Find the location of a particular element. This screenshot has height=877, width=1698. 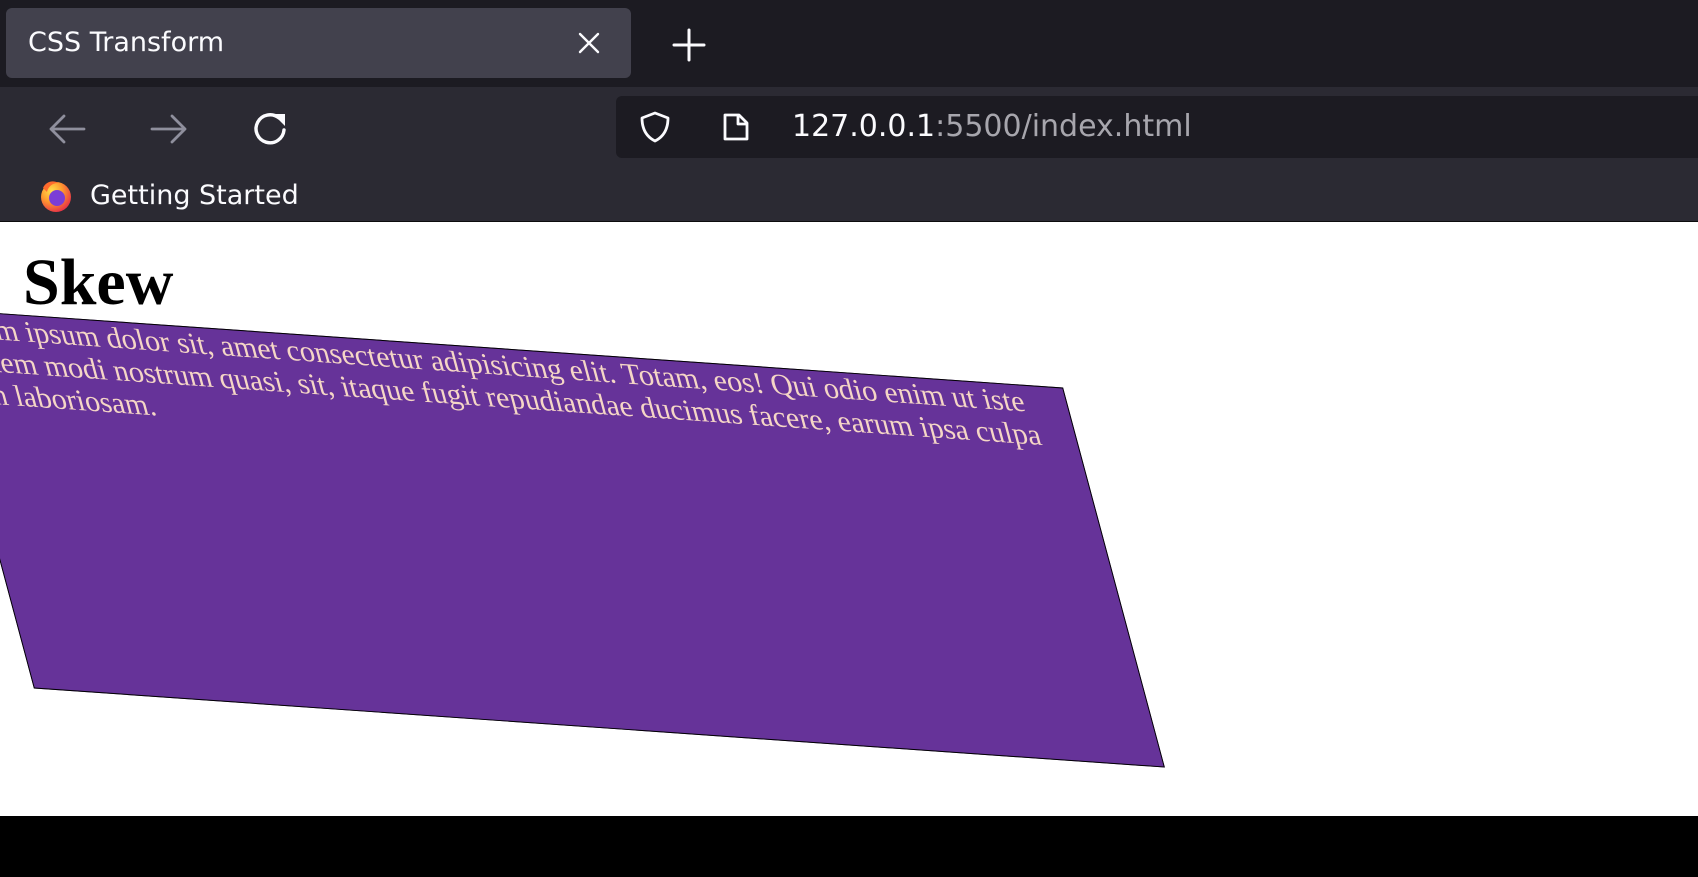

page-heading: Skew is located at coordinates (98, 282).